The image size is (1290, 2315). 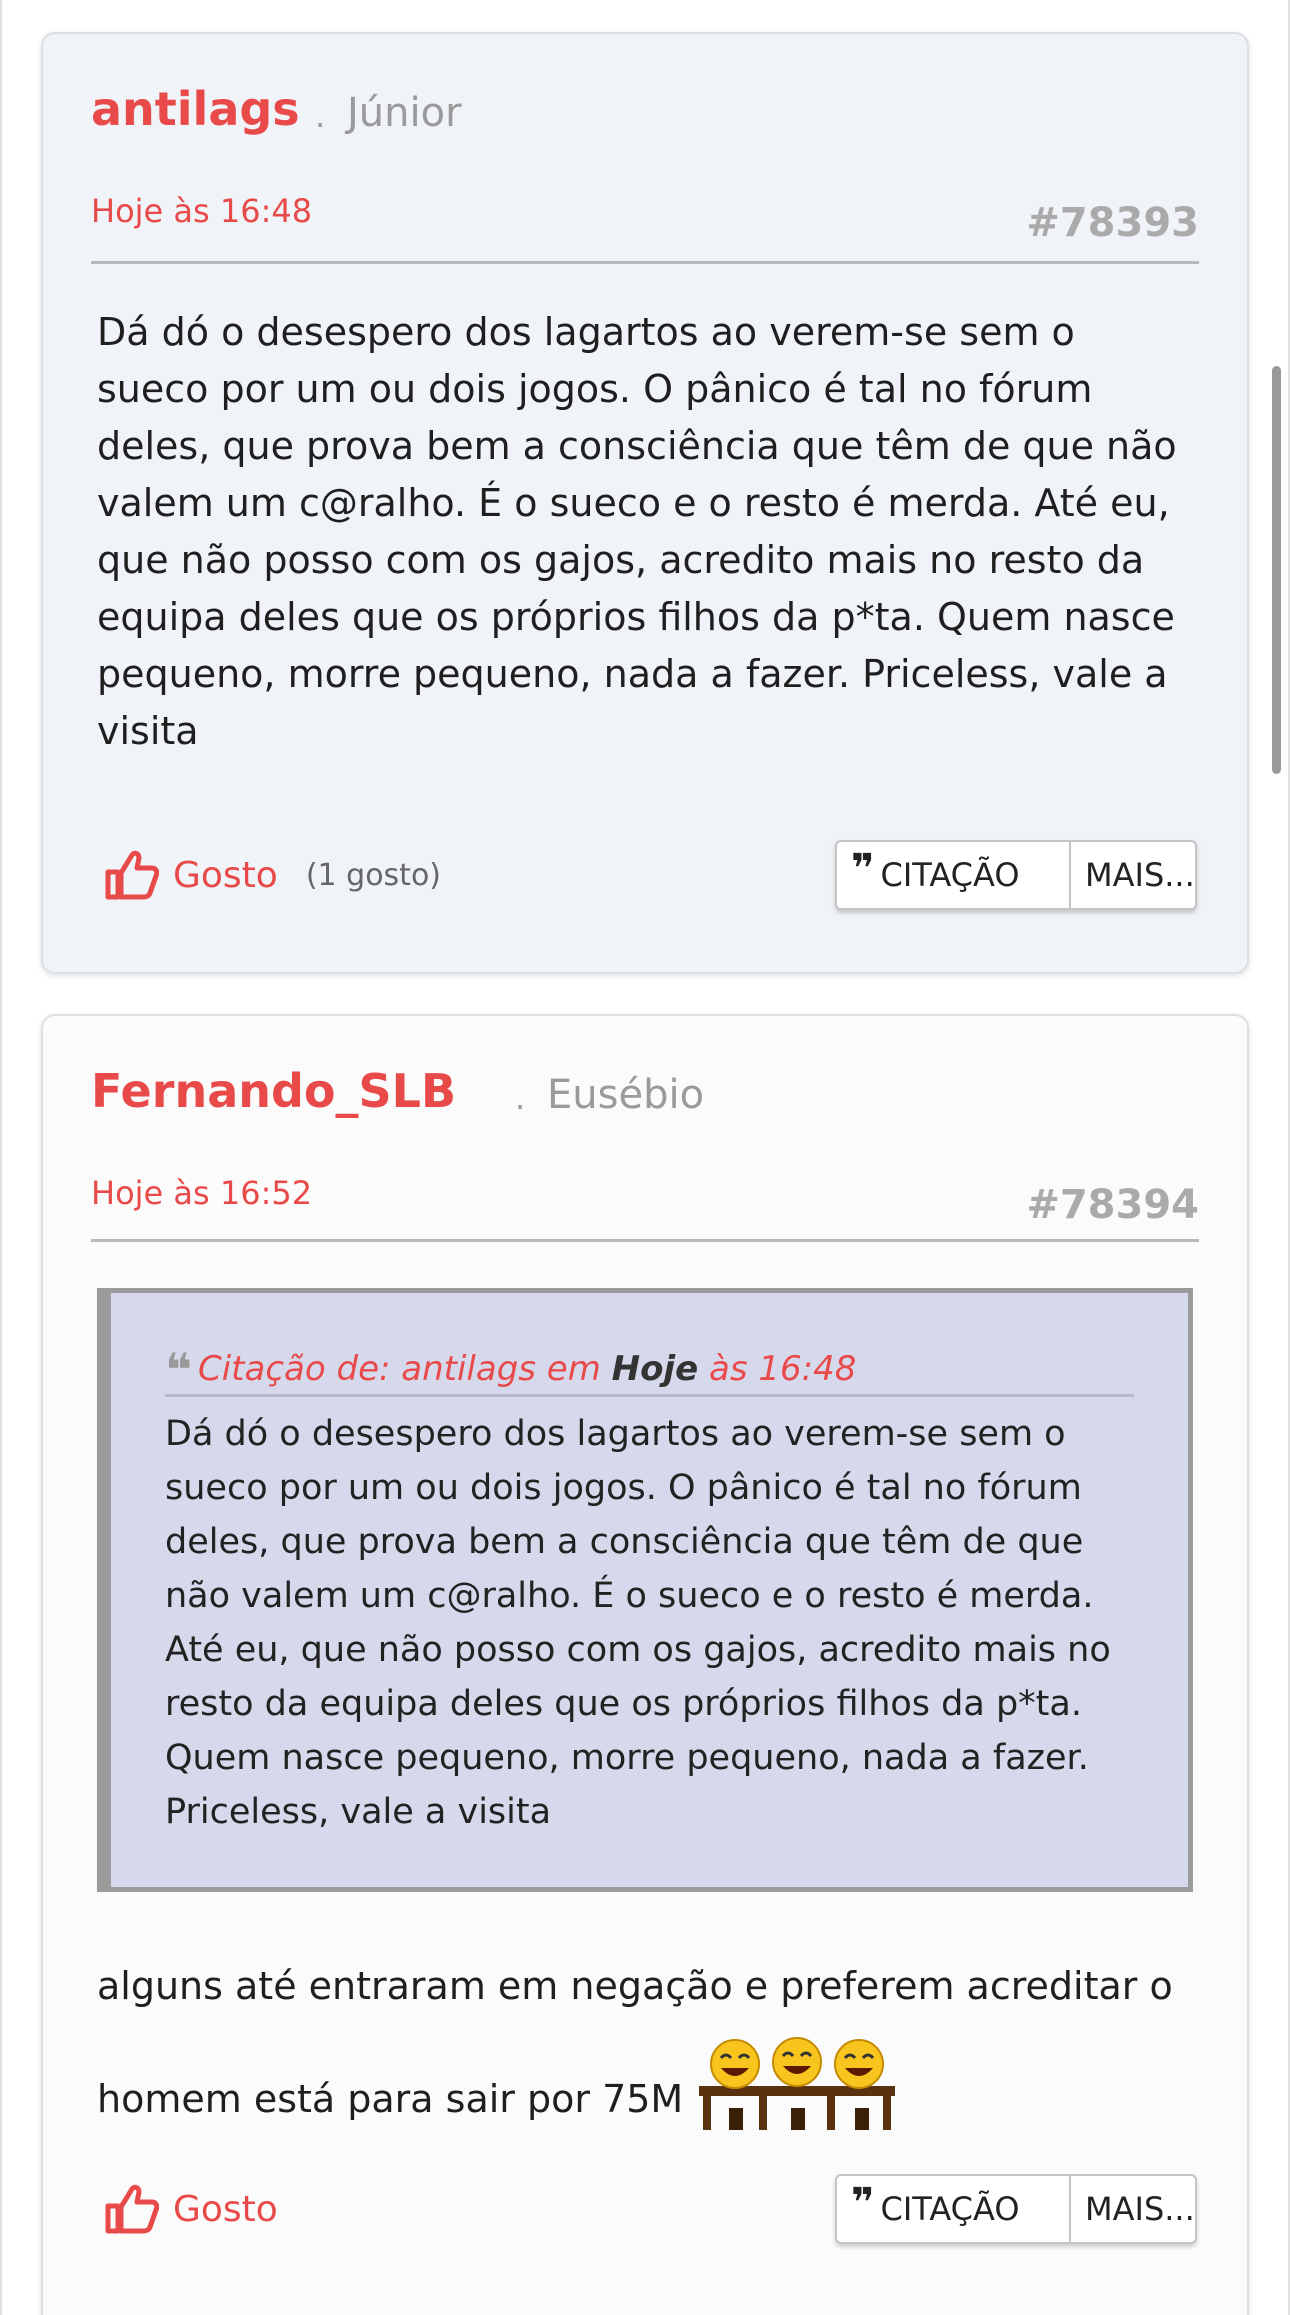 I want to click on laughing-at-table-emoji, so click(x=797, y=2102).